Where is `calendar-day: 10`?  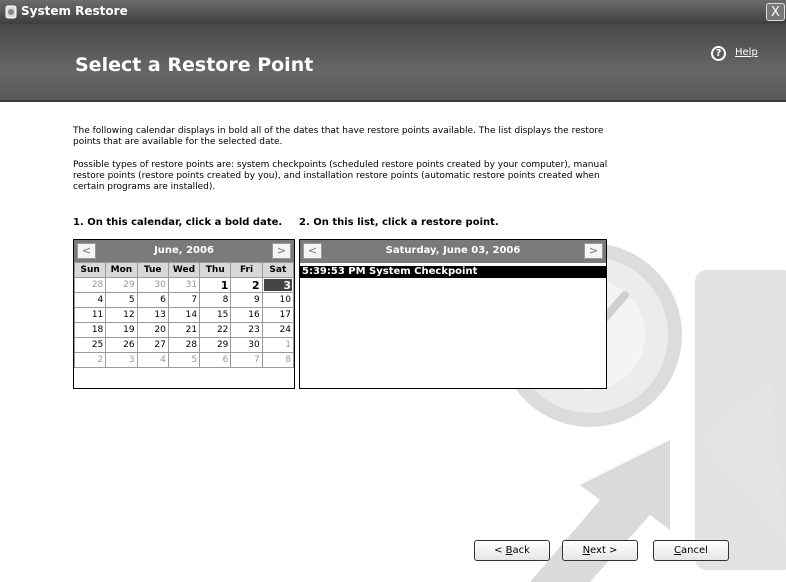
calendar-day: 10 is located at coordinates (278, 300).